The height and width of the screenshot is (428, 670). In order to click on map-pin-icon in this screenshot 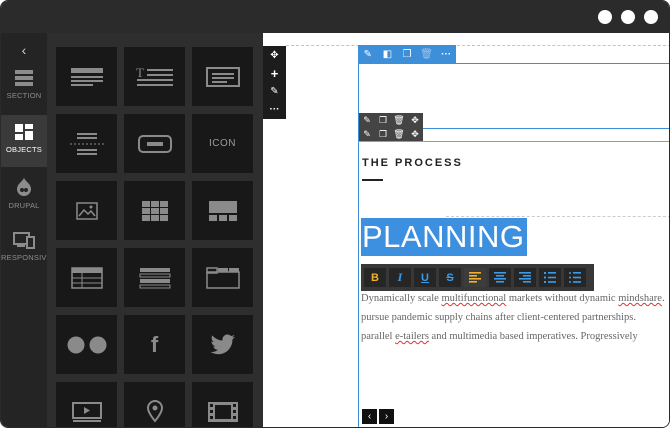, I will do `click(154, 411)`.